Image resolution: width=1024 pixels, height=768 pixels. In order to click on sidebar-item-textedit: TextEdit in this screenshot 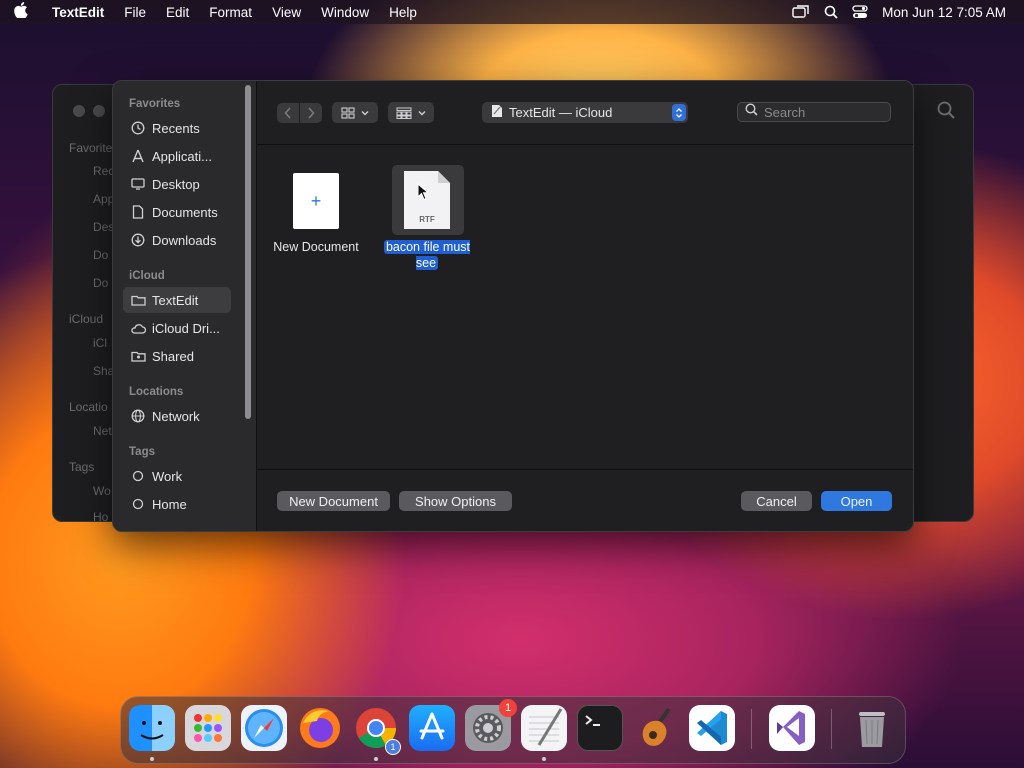, I will do `click(177, 300)`.